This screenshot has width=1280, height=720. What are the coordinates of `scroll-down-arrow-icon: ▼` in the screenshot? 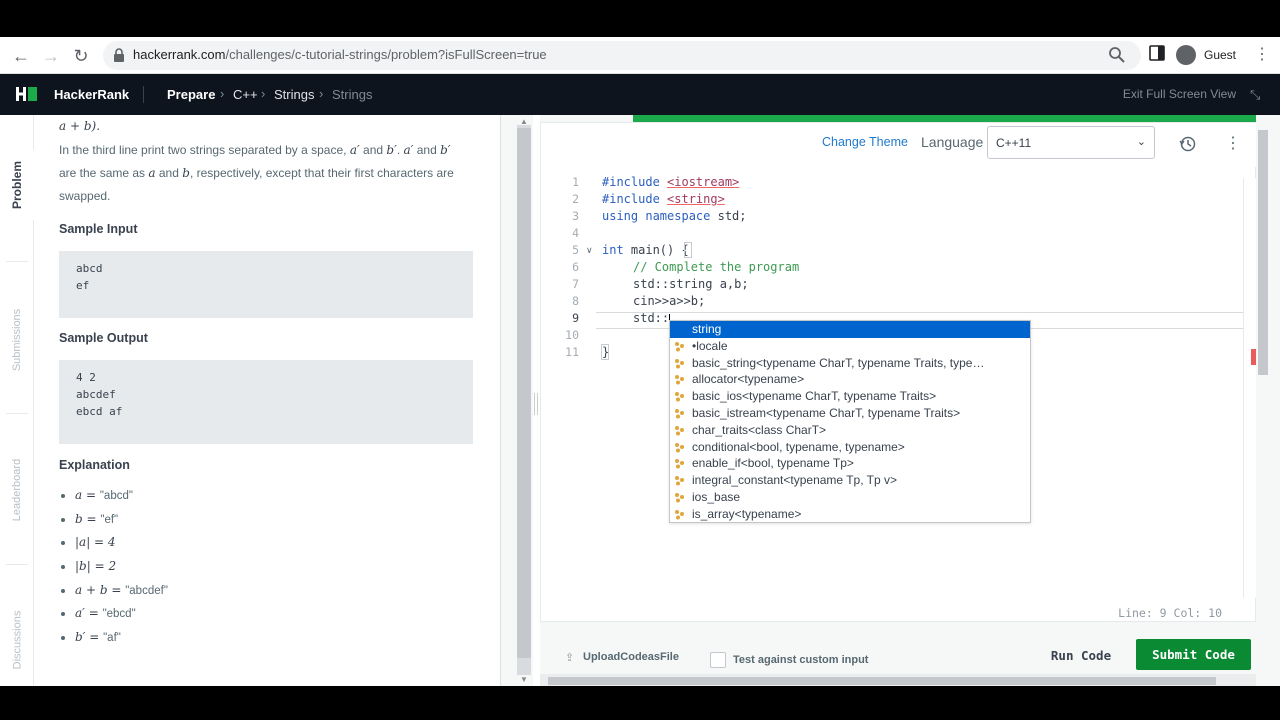 It's located at (524, 679).